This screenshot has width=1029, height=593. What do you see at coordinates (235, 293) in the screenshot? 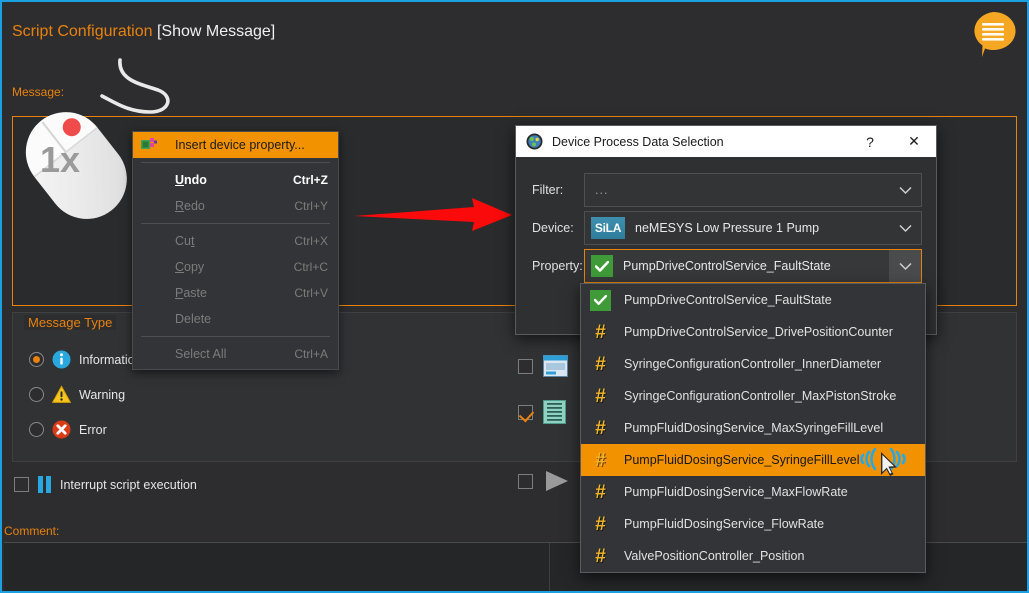
I see `menu-item-paste: Paste Ctrl+V` at bounding box center [235, 293].